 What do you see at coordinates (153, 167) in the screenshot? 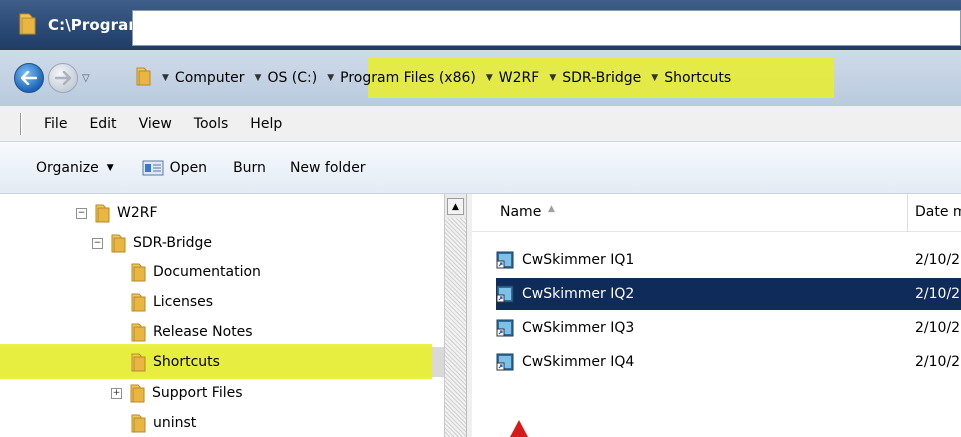
I see `open-icon` at bounding box center [153, 167].